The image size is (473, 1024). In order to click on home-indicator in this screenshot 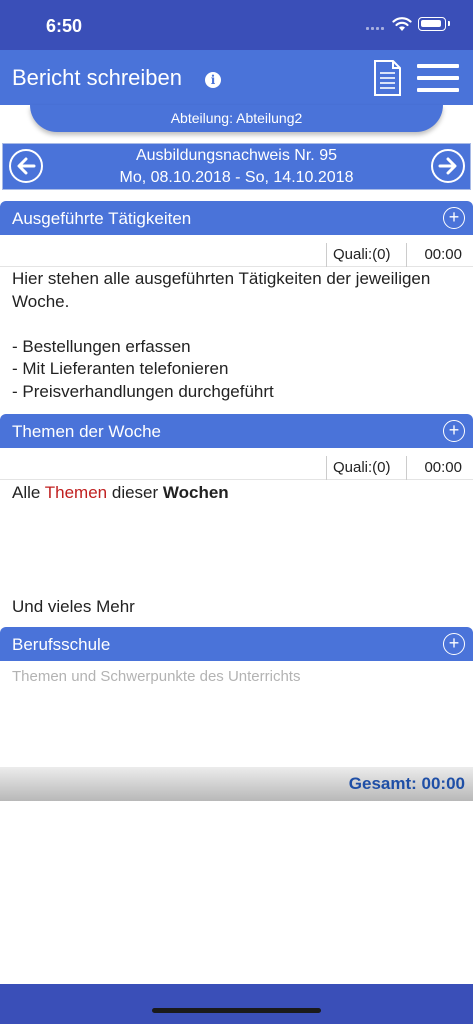, I will do `click(236, 1010)`.